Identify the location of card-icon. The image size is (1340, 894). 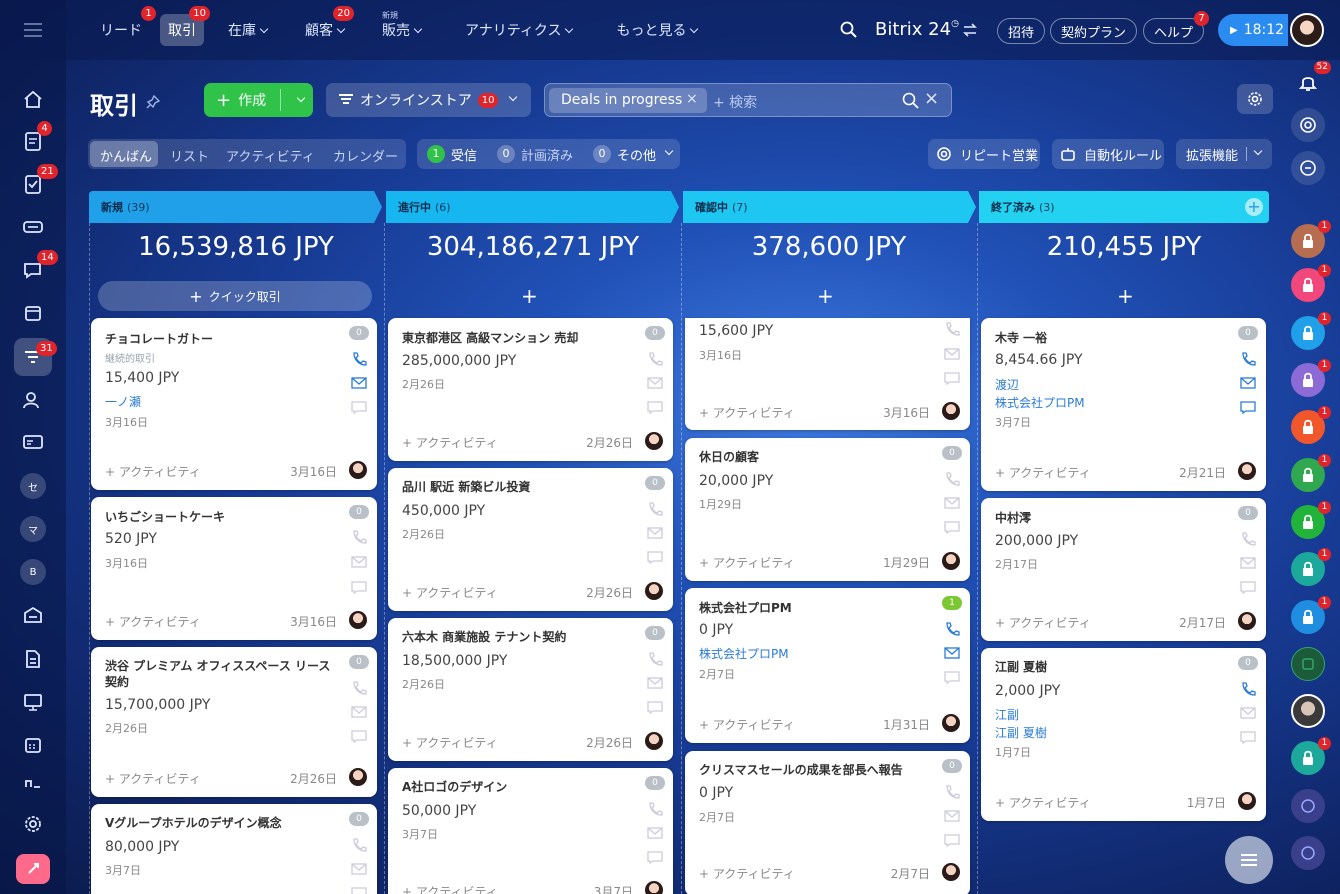
(33, 442).